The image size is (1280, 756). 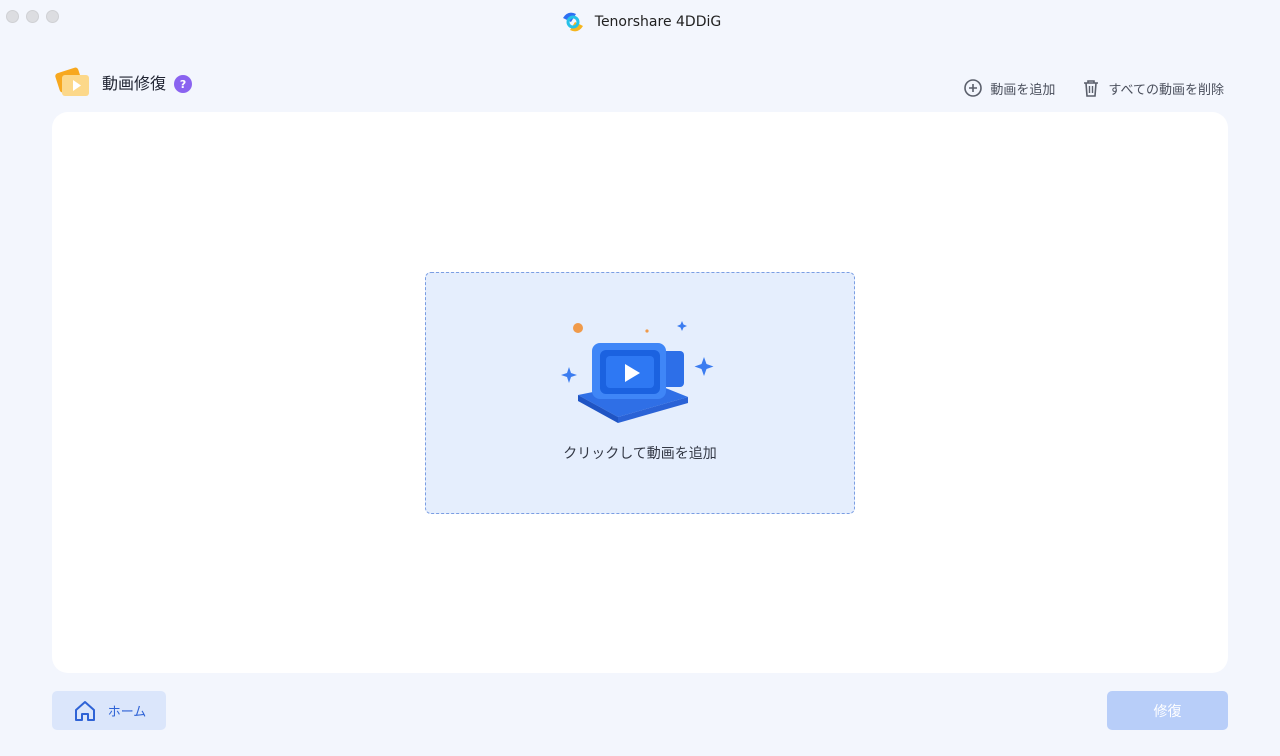 I want to click on video-dropzone: クリックして動画を追加, so click(x=640, y=393).